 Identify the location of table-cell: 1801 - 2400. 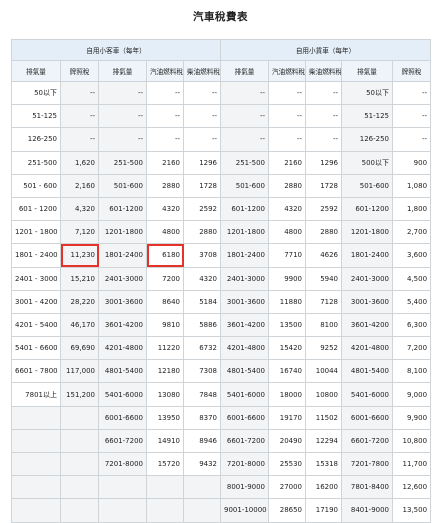
(36, 255).